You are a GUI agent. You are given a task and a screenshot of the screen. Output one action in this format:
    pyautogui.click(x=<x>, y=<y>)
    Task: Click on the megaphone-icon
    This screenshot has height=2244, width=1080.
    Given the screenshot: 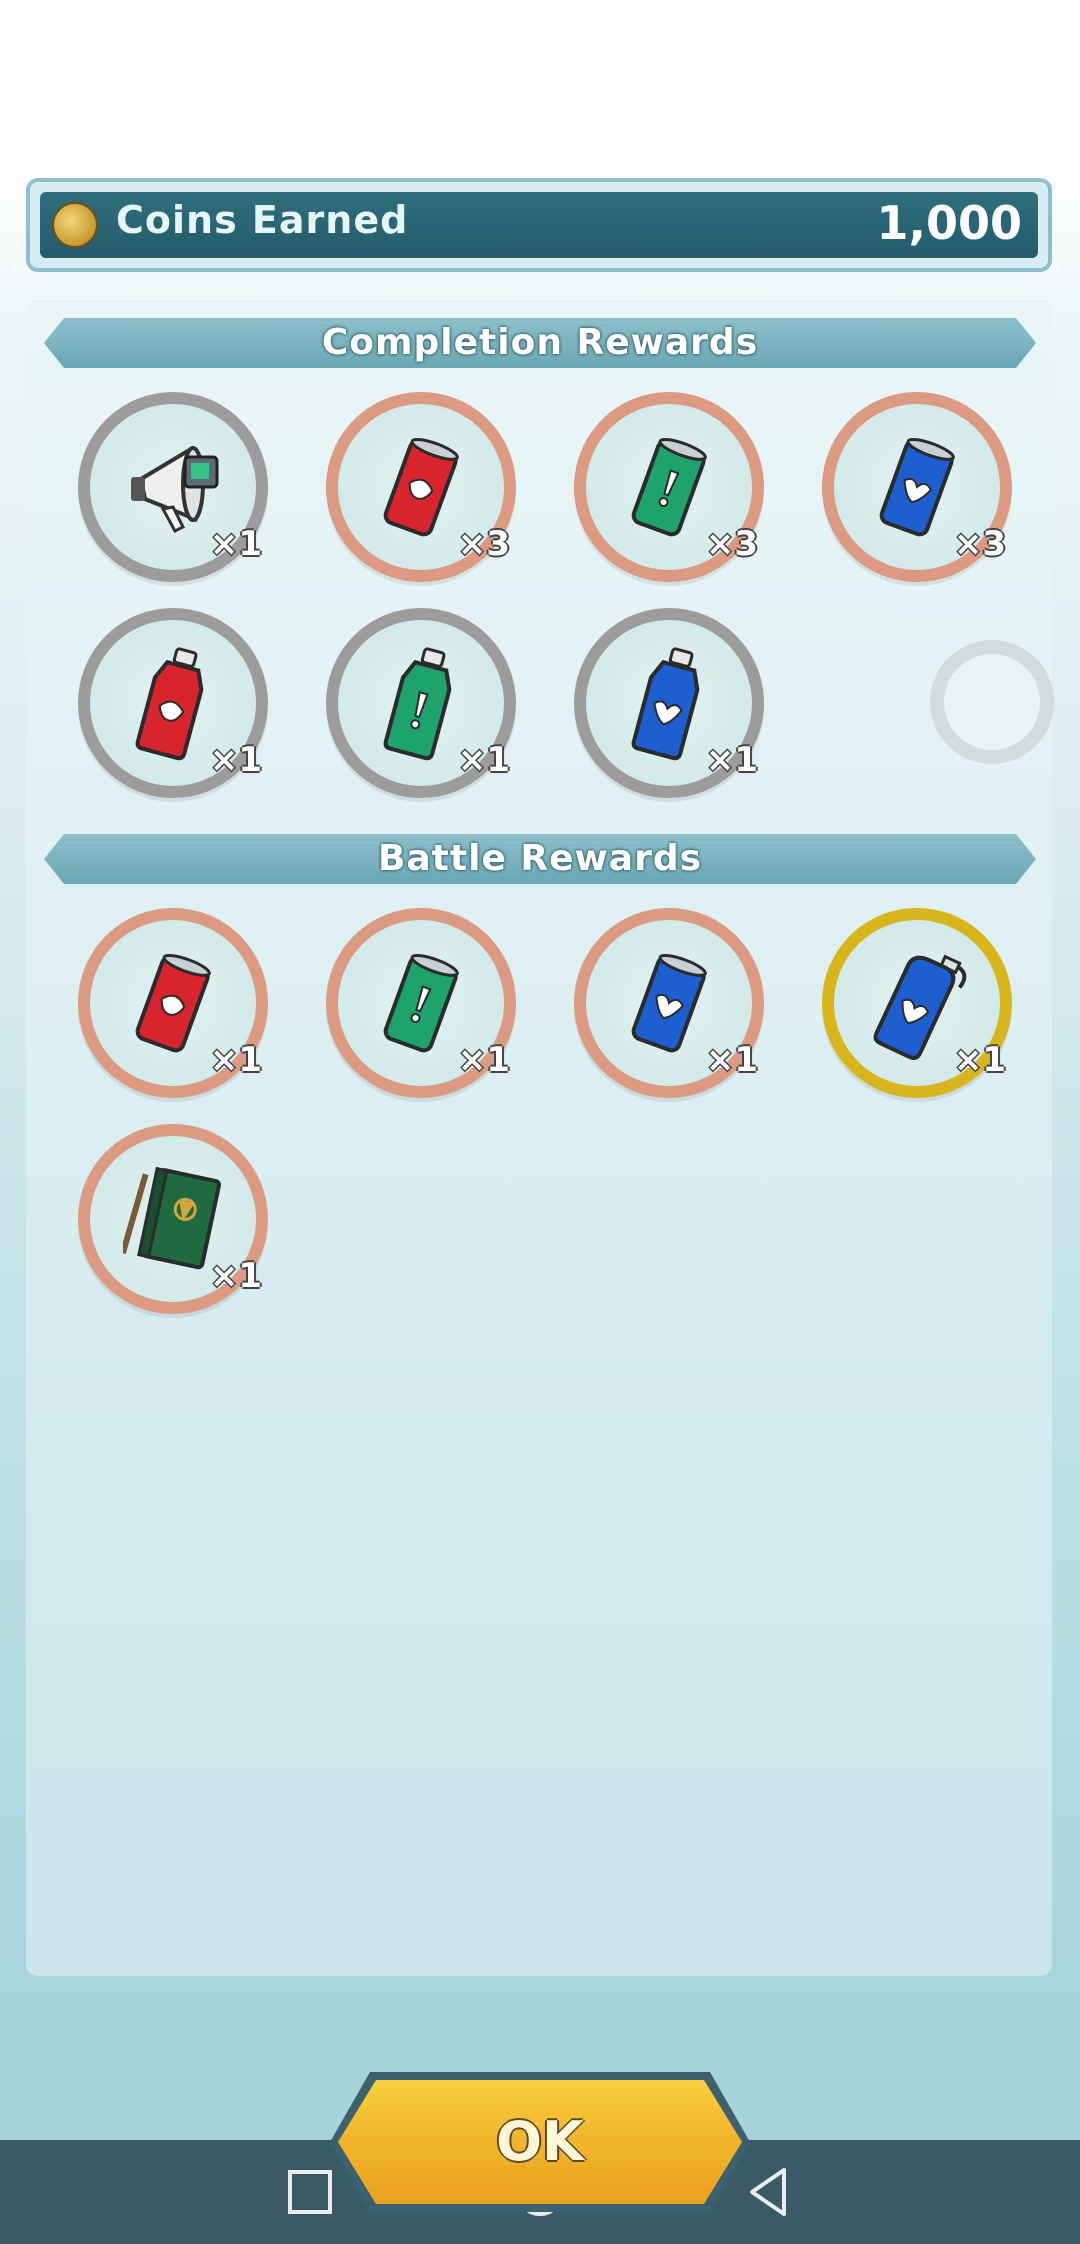 What is the action you would take?
    pyautogui.click(x=175, y=489)
    